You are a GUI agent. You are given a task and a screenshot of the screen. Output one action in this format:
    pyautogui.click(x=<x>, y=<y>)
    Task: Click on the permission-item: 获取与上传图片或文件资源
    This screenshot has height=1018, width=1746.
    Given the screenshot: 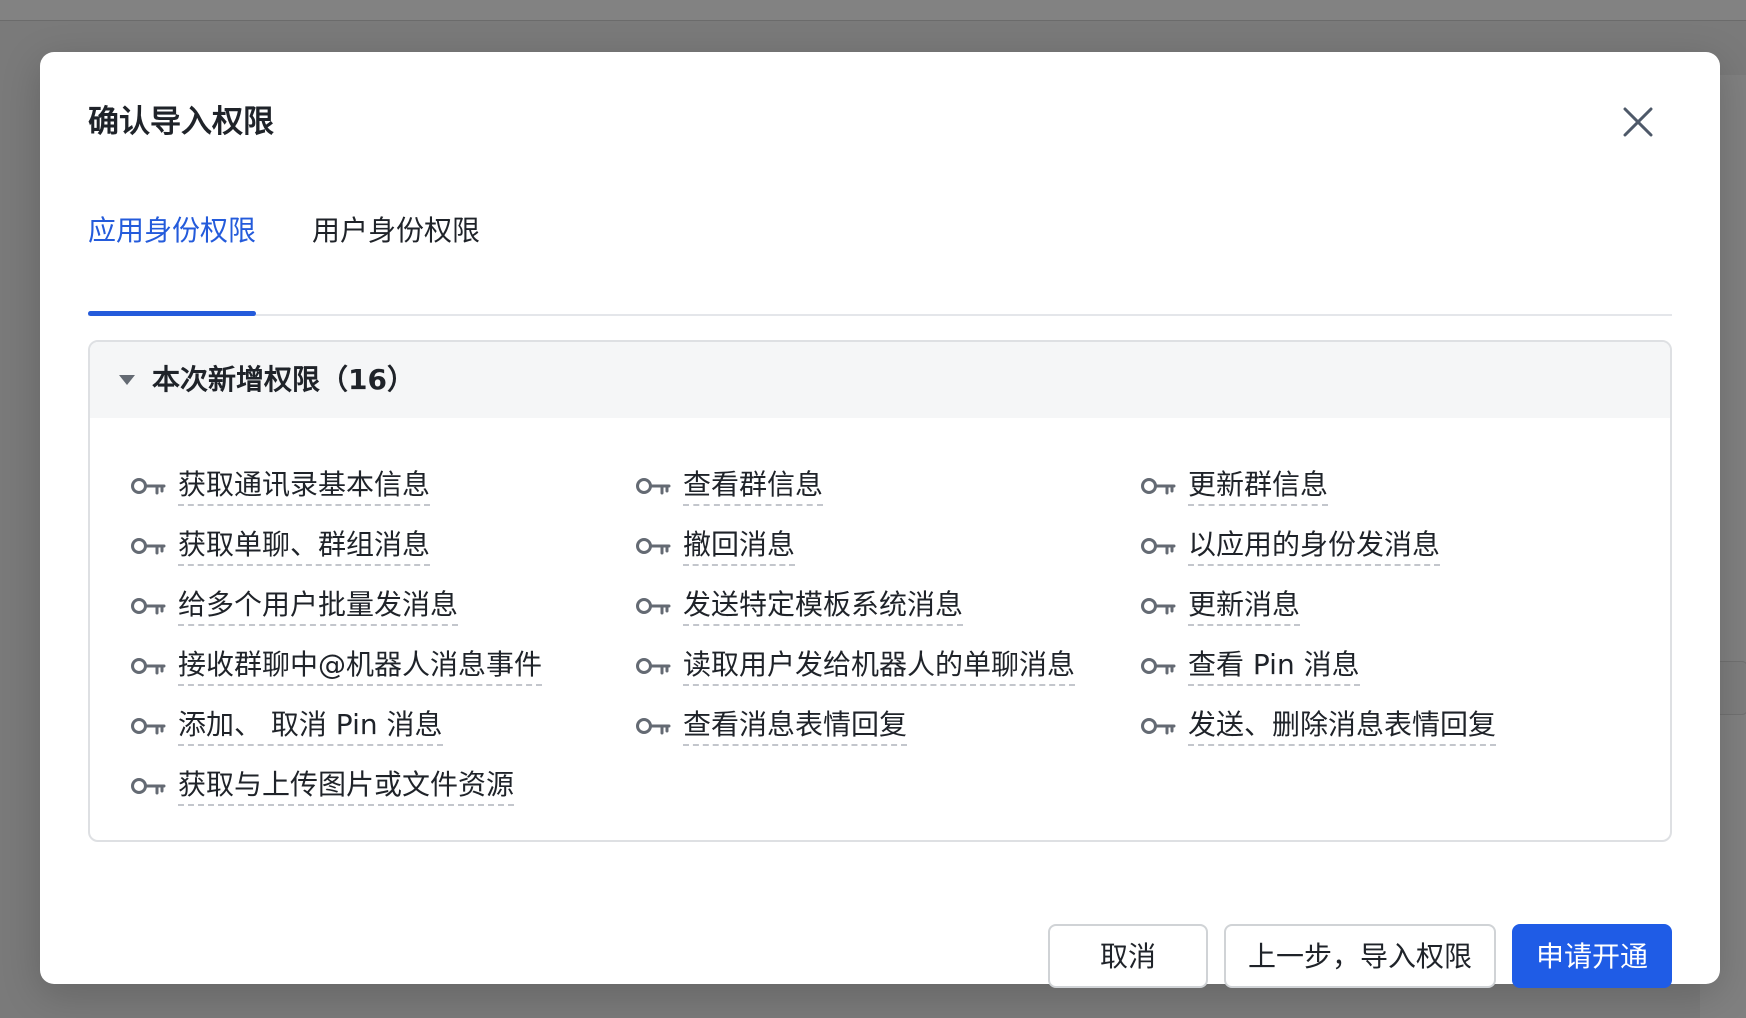 What is the action you would take?
    pyautogui.click(x=322, y=786)
    